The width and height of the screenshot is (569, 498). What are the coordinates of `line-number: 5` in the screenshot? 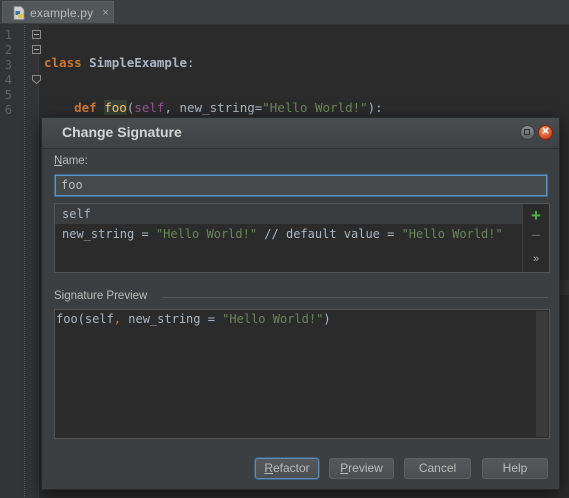 It's located at (8, 95).